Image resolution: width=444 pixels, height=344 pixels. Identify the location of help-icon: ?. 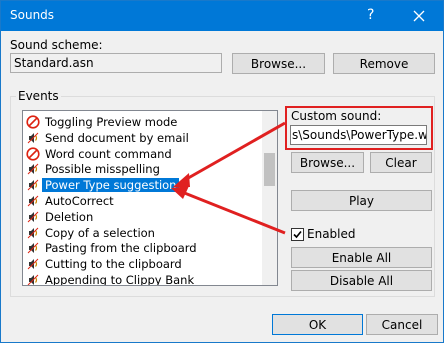
(370, 15).